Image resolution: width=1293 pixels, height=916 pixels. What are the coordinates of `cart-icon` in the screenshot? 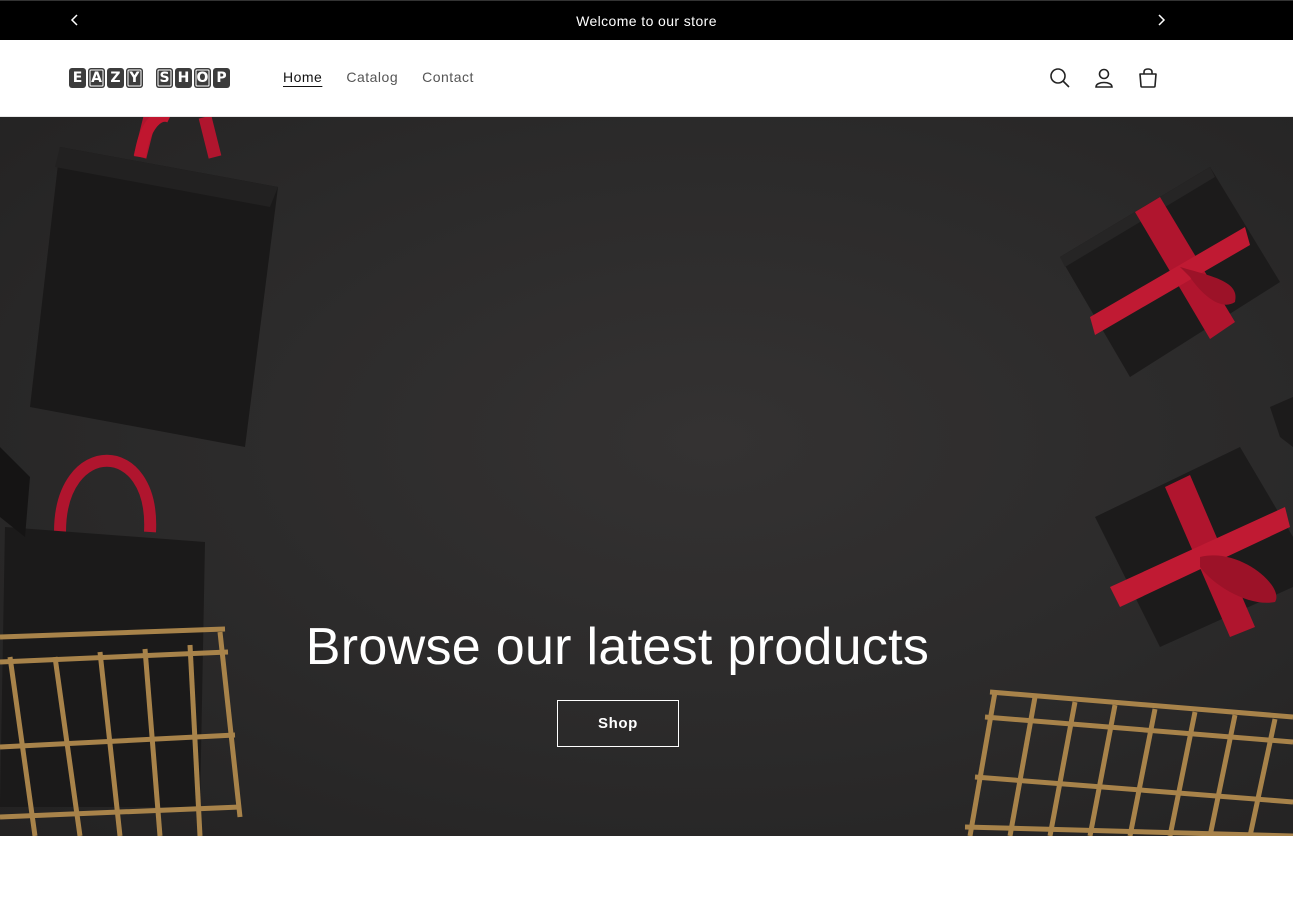 It's located at (1148, 78).